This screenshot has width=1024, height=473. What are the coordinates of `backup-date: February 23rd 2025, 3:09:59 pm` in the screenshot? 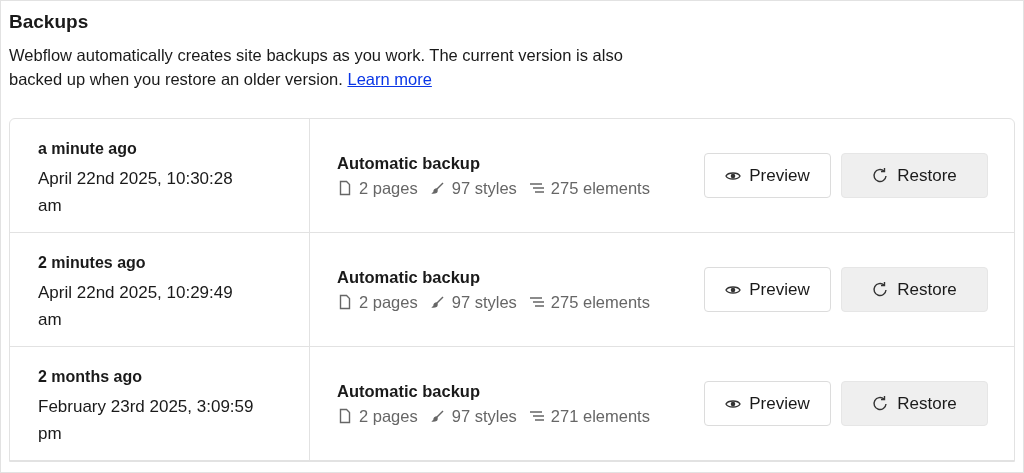 It's located at (146, 420).